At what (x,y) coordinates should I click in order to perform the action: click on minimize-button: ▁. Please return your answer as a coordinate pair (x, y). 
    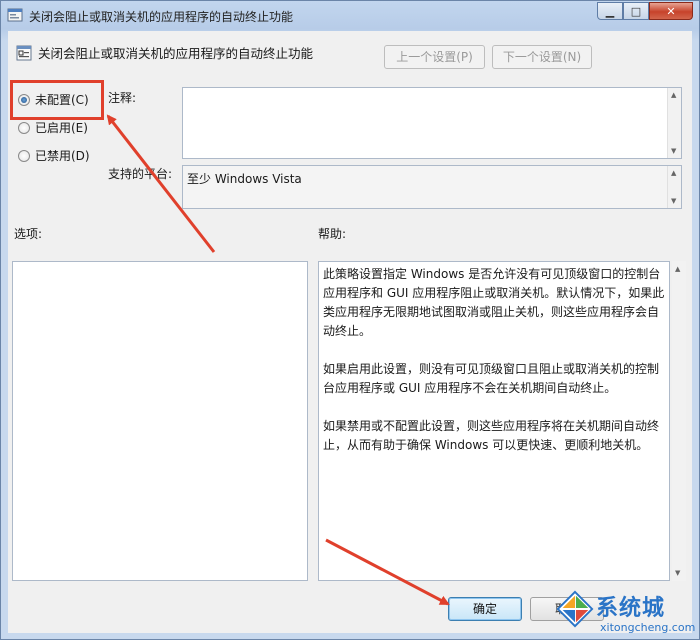
    Looking at the image, I should click on (610, 11).